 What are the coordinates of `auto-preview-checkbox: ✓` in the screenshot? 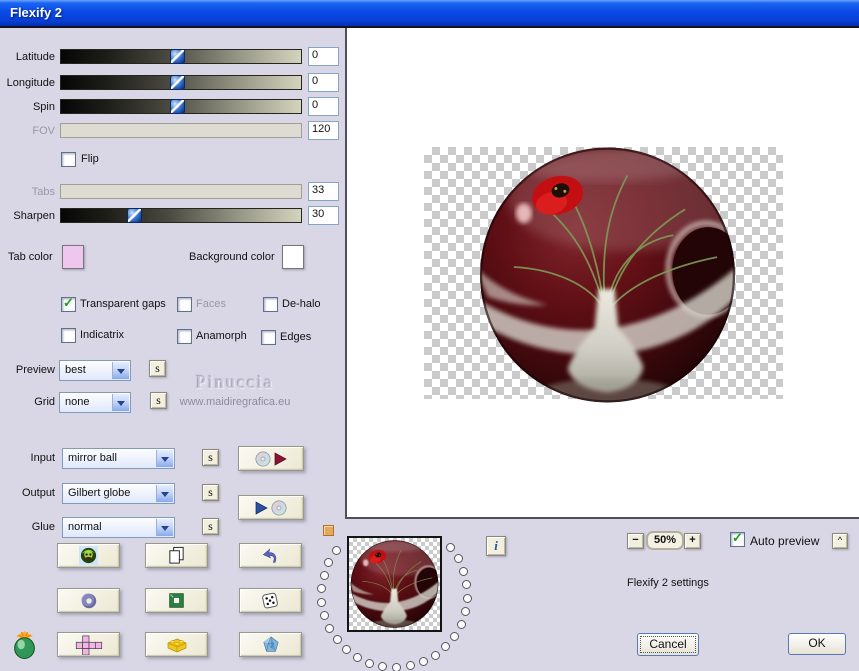 It's located at (737, 538).